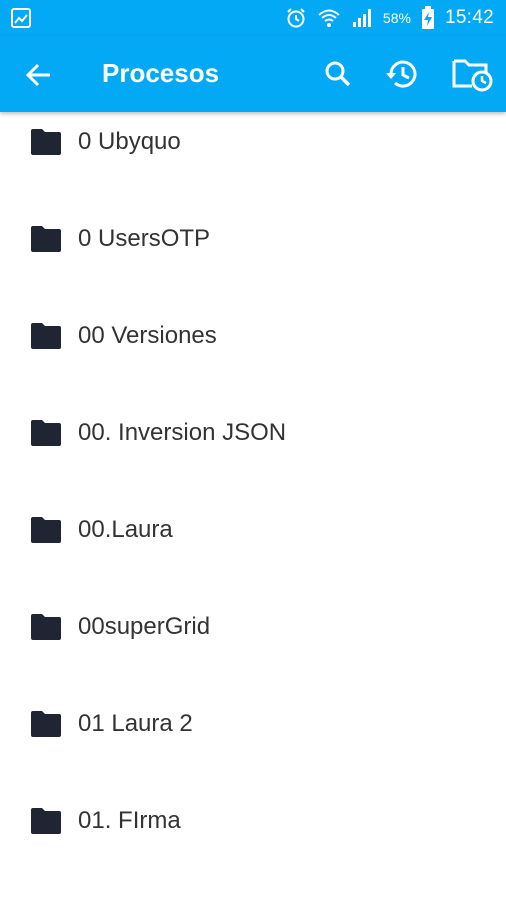  I want to click on folder-name: 00superGrid, so click(144, 626).